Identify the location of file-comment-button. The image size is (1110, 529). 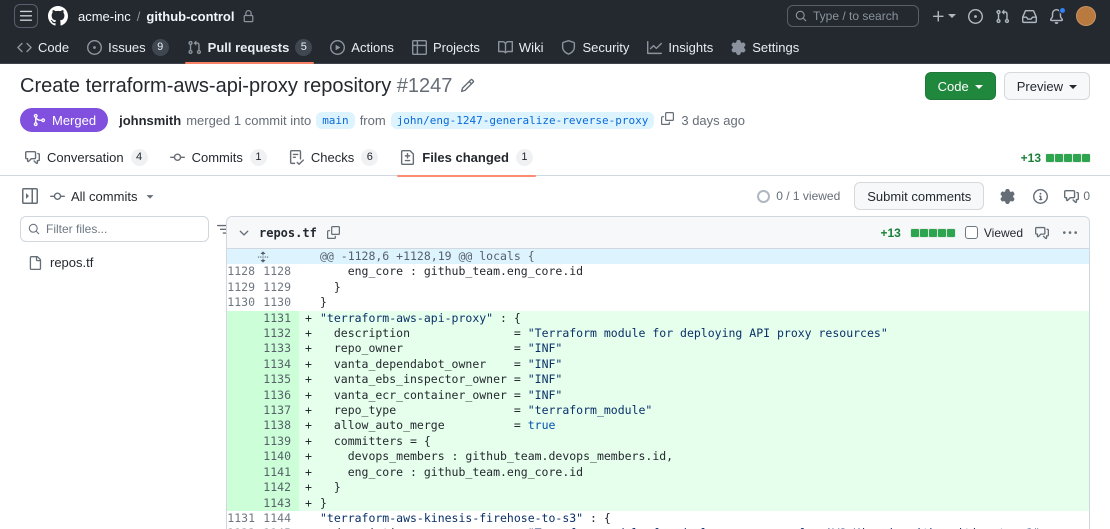
(1042, 233).